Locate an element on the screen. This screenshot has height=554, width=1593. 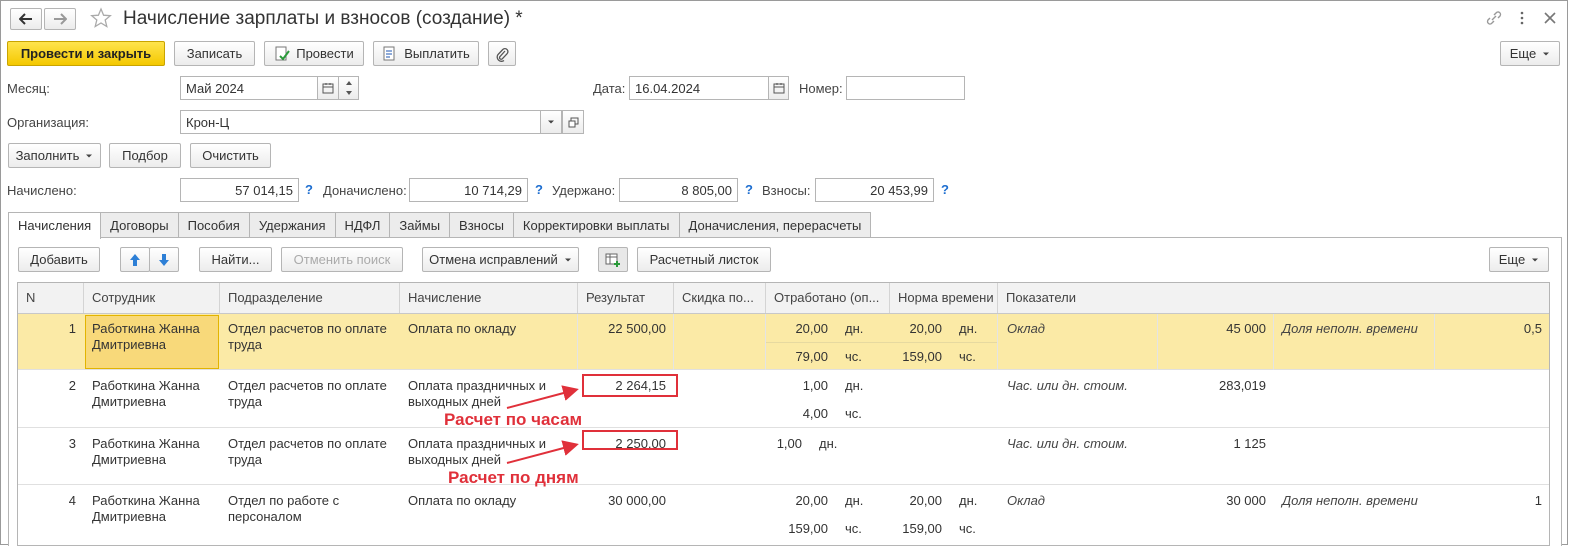
arrow-to-days-result is located at coordinates (542, 452).